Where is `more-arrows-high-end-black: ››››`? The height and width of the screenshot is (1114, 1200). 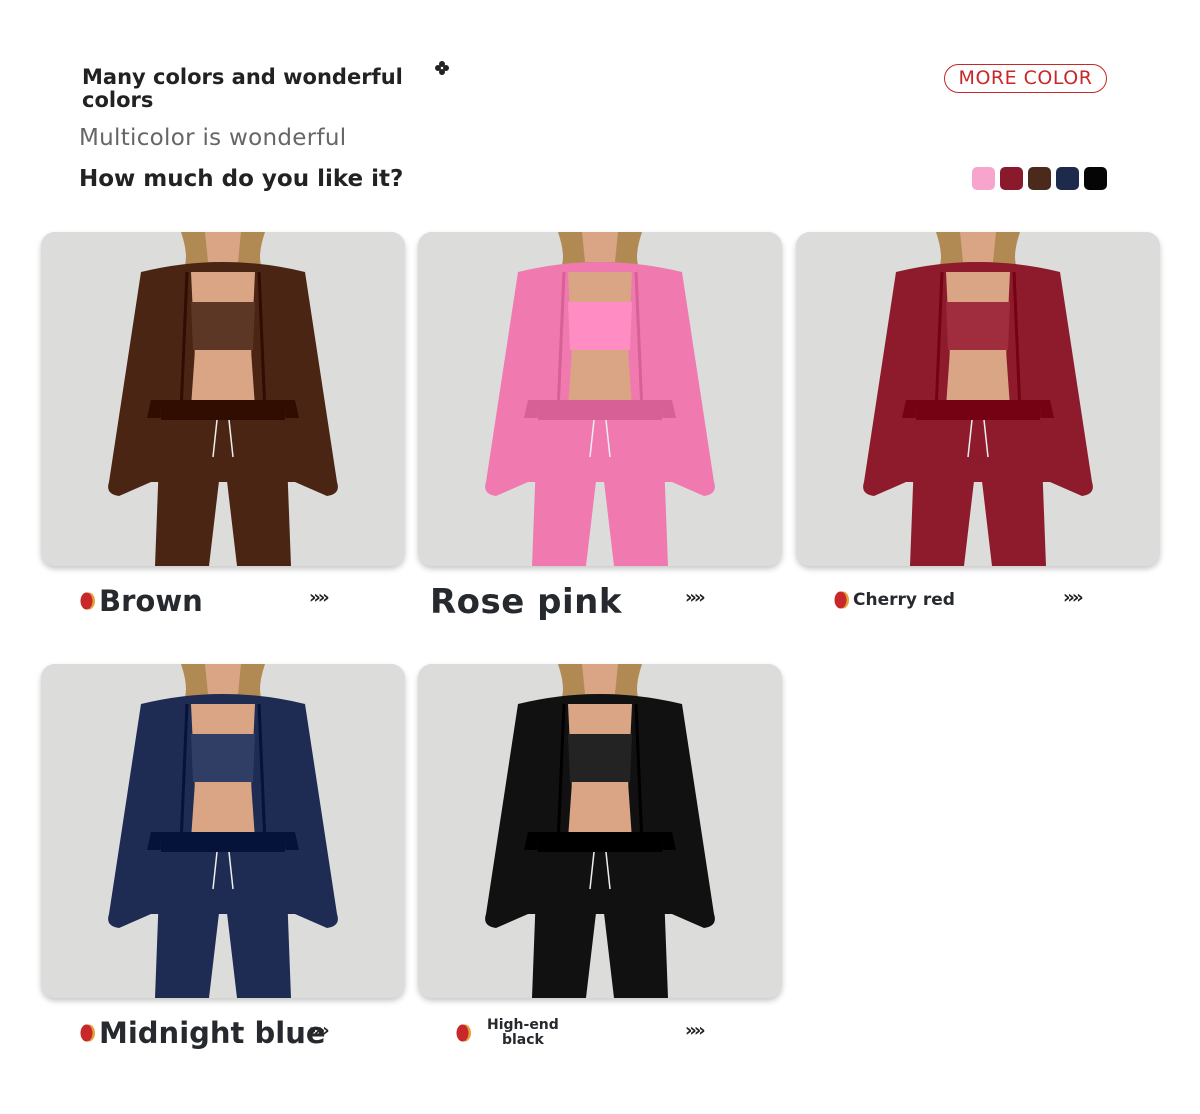 more-arrows-high-end-black: ›››› is located at coordinates (695, 1030).